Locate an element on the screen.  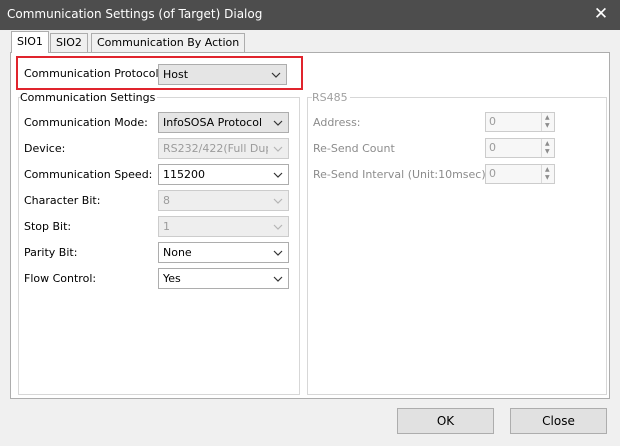
resend-count-label: Re-Send Count is located at coordinates (354, 148).